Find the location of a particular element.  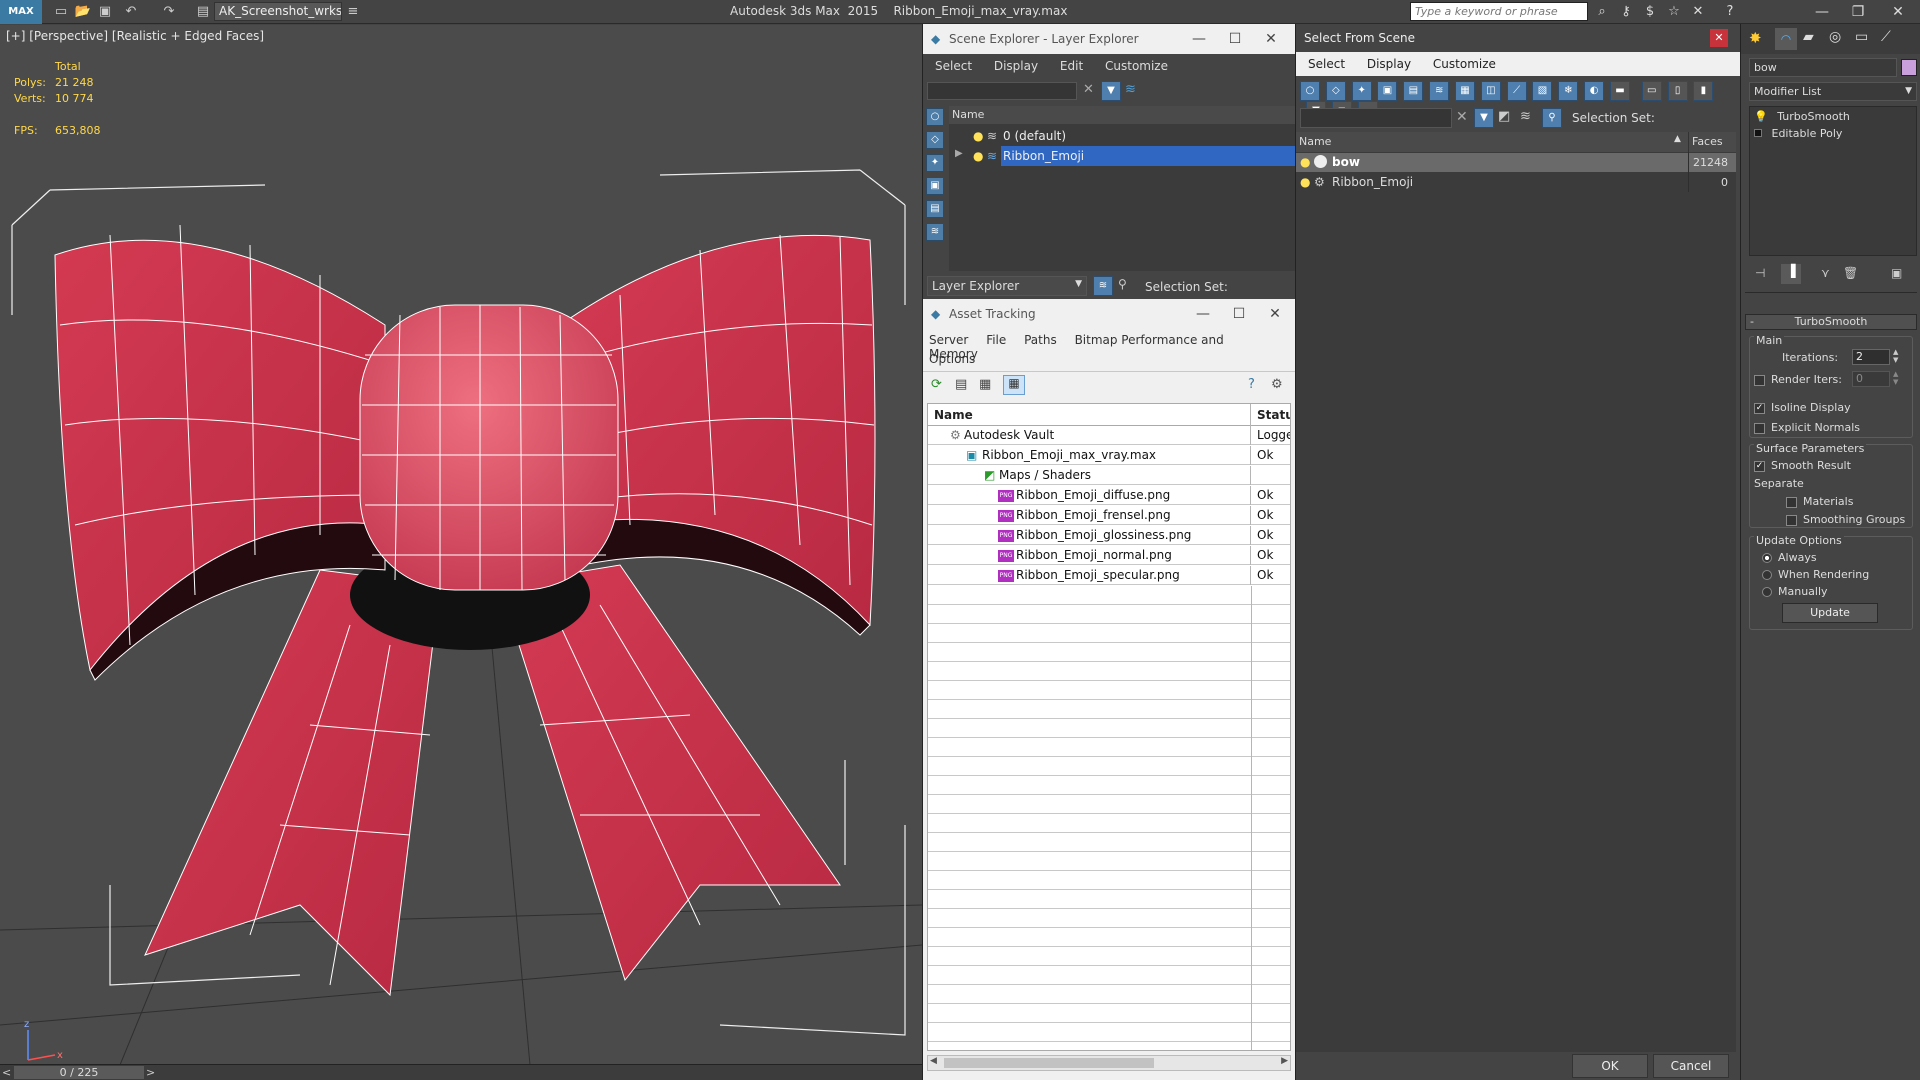

object-name-field: bow is located at coordinates (1823, 67).